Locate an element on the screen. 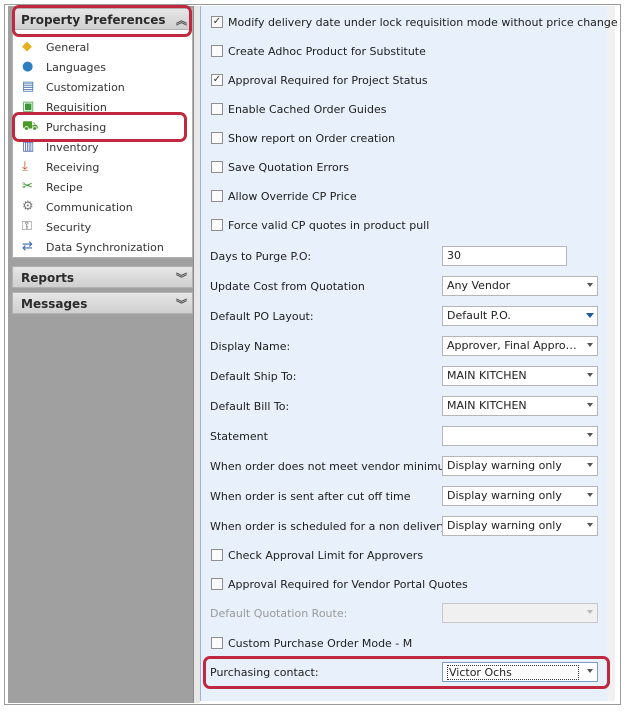 Image resolution: width=626 pixels, height=712 pixels. checkbox-enable-cached-order-guides: Enable Cached Order Guides is located at coordinates (298, 109).